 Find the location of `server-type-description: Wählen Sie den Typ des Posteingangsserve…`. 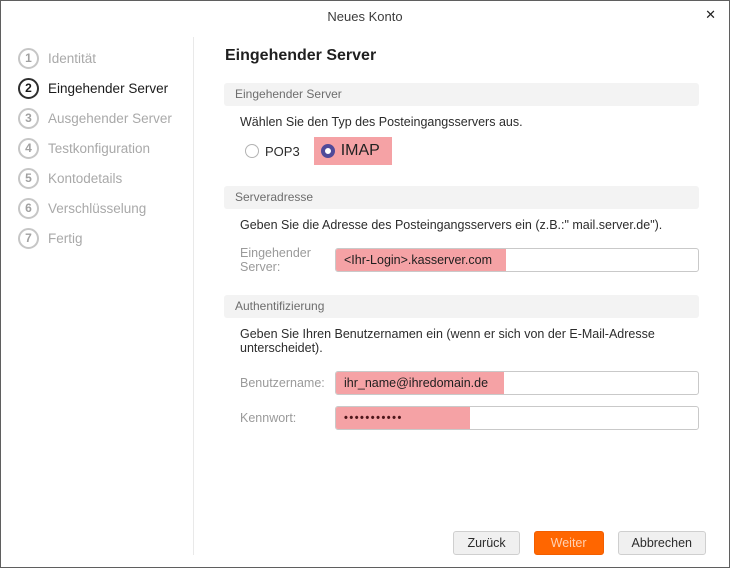

server-type-description: Wählen Sie den Typ des Posteingangsserve… is located at coordinates (381, 122).